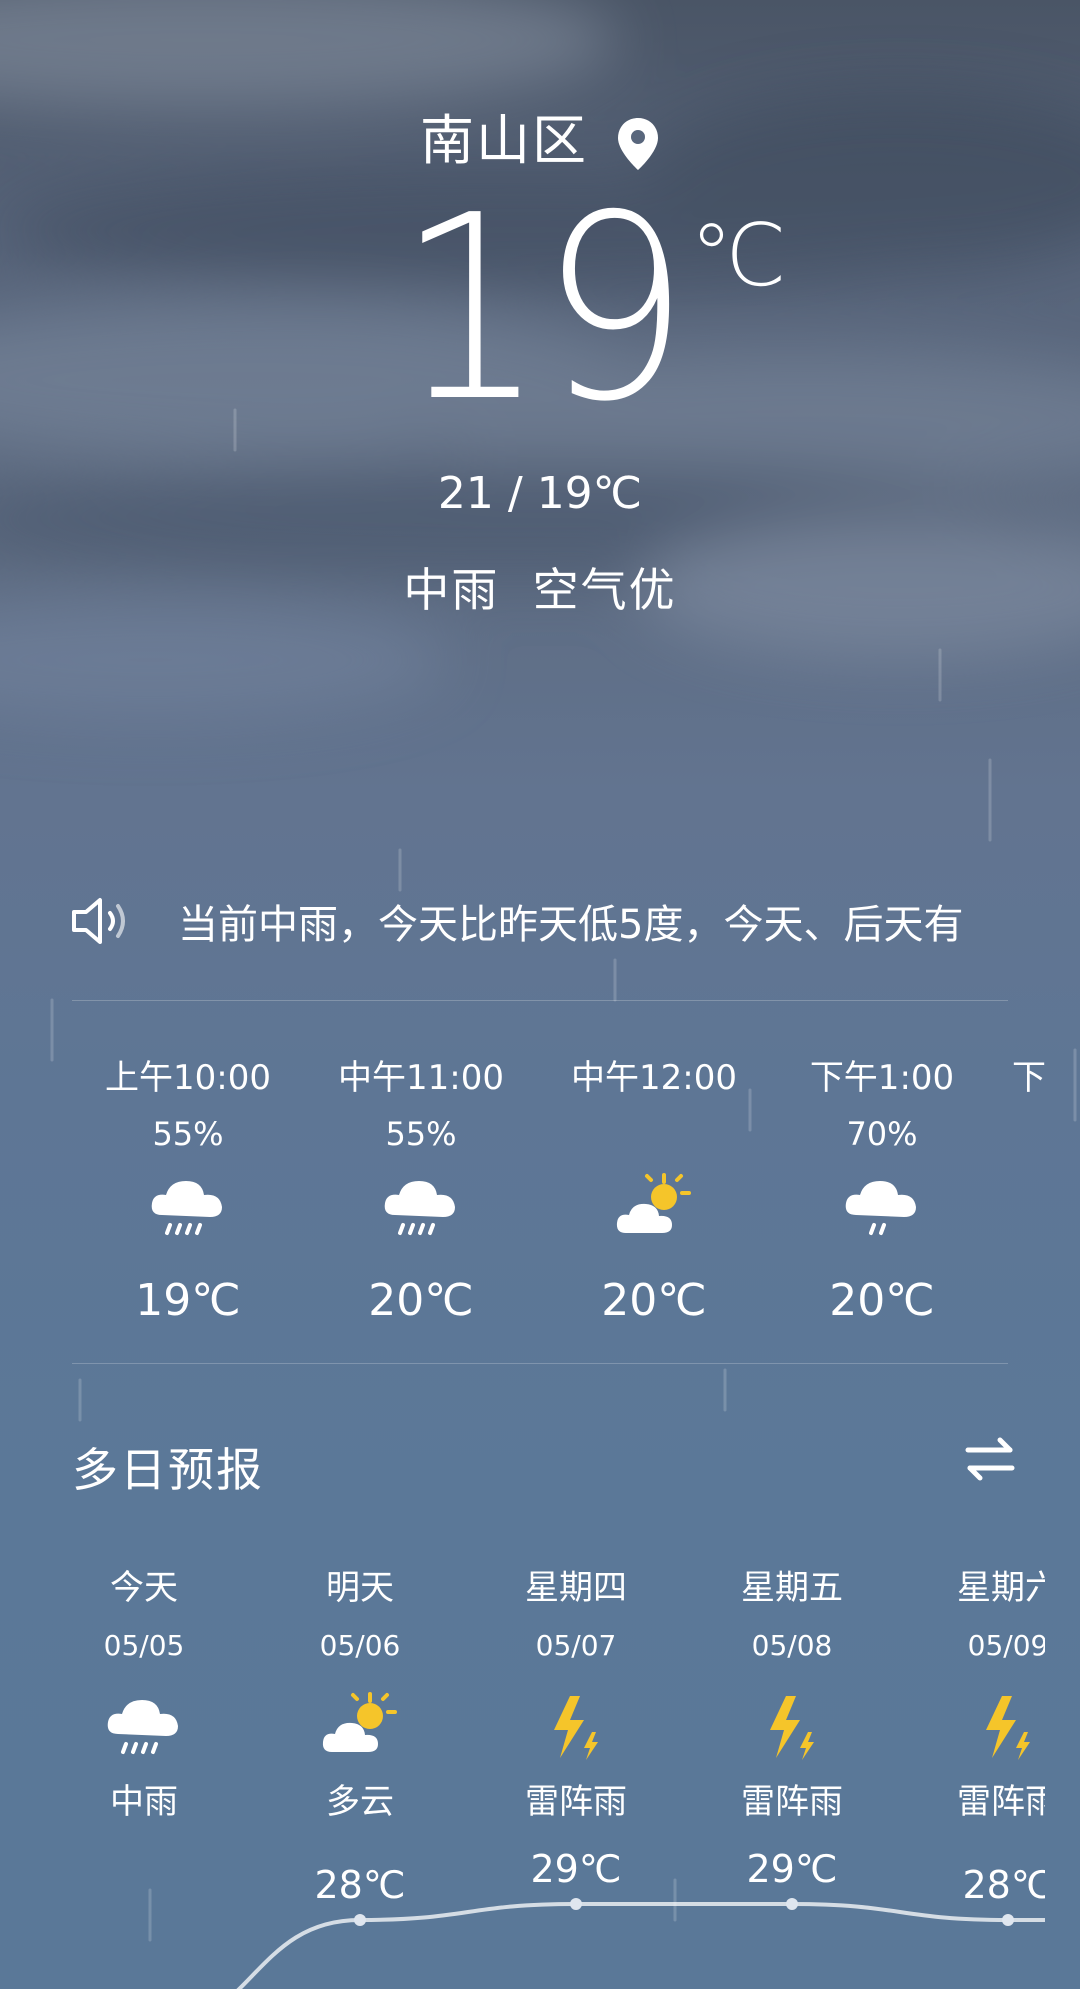 The width and height of the screenshot is (1080, 1989). I want to click on current-temperature: 19 ℃, so click(540, 309).